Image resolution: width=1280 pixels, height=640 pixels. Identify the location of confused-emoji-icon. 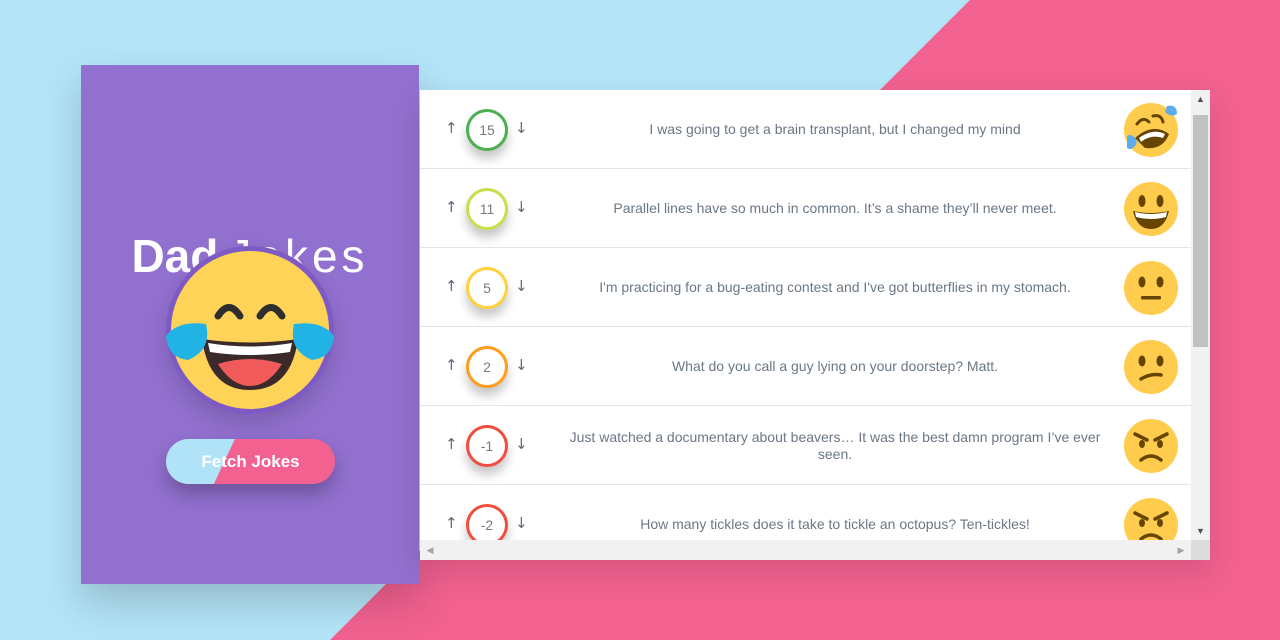
(1151, 367).